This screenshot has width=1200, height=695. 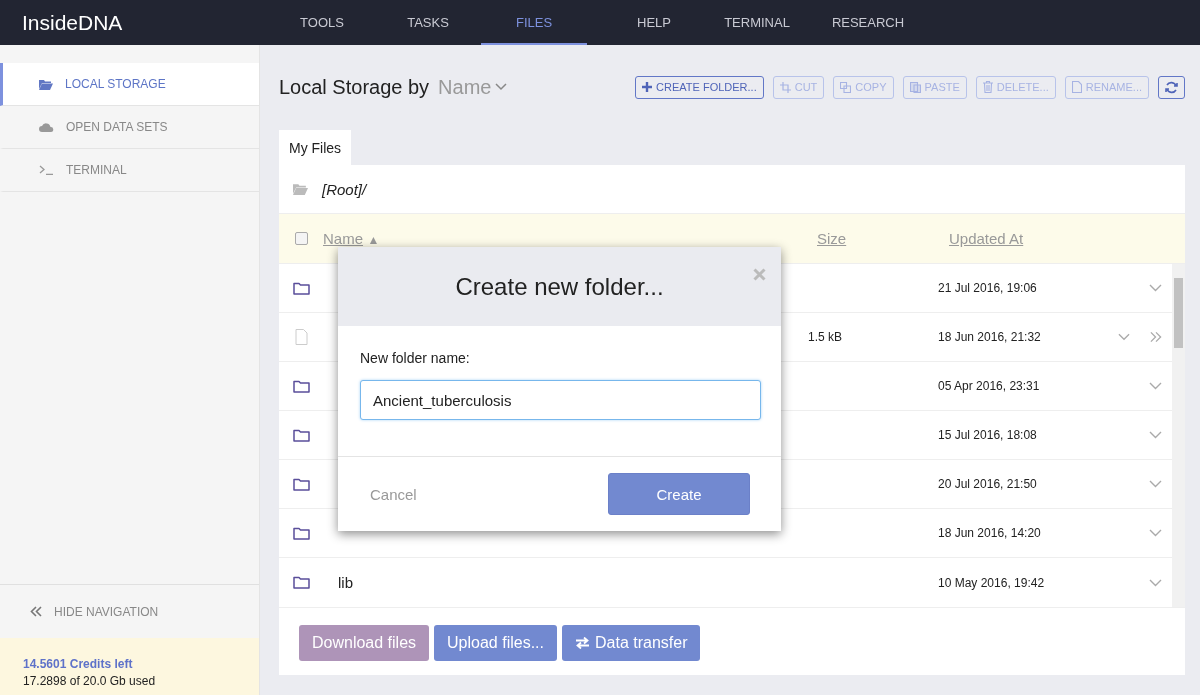 What do you see at coordinates (582, 643) in the screenshot?
I see `transfer-icon` at bounding box center [582, 643].